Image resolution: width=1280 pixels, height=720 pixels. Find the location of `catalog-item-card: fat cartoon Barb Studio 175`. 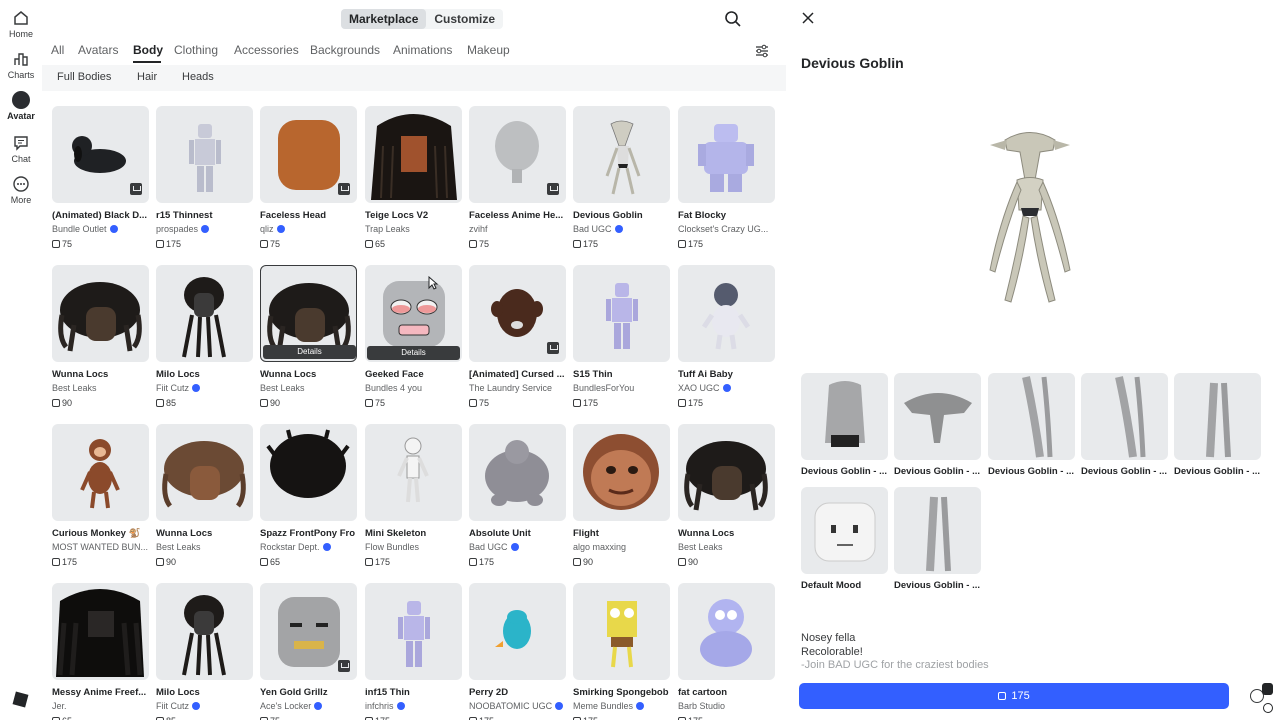

catalog-item-card: fat cartoon Barb Studio 175 is located at coordinates (727, 651).